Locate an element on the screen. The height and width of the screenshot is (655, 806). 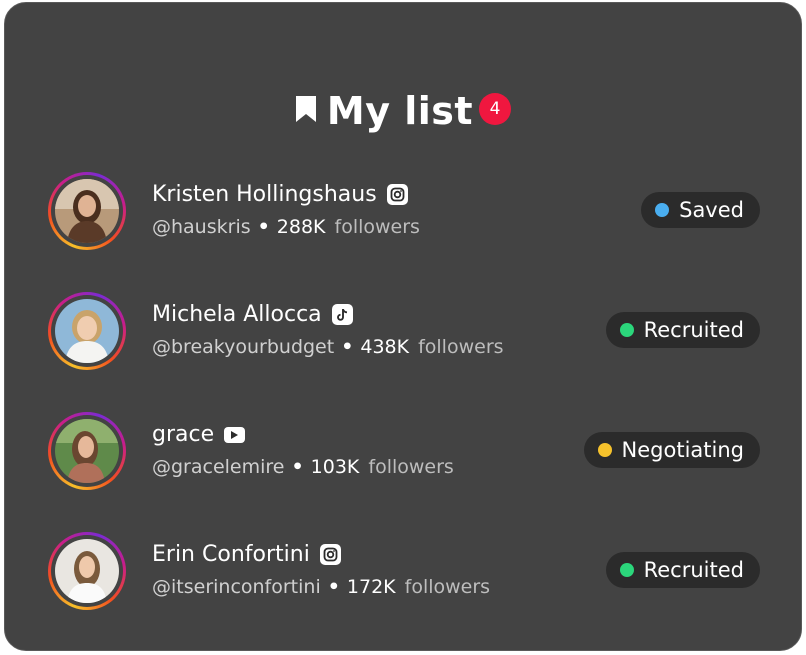
count-badge: 4 is located at coordinates (495, 109).